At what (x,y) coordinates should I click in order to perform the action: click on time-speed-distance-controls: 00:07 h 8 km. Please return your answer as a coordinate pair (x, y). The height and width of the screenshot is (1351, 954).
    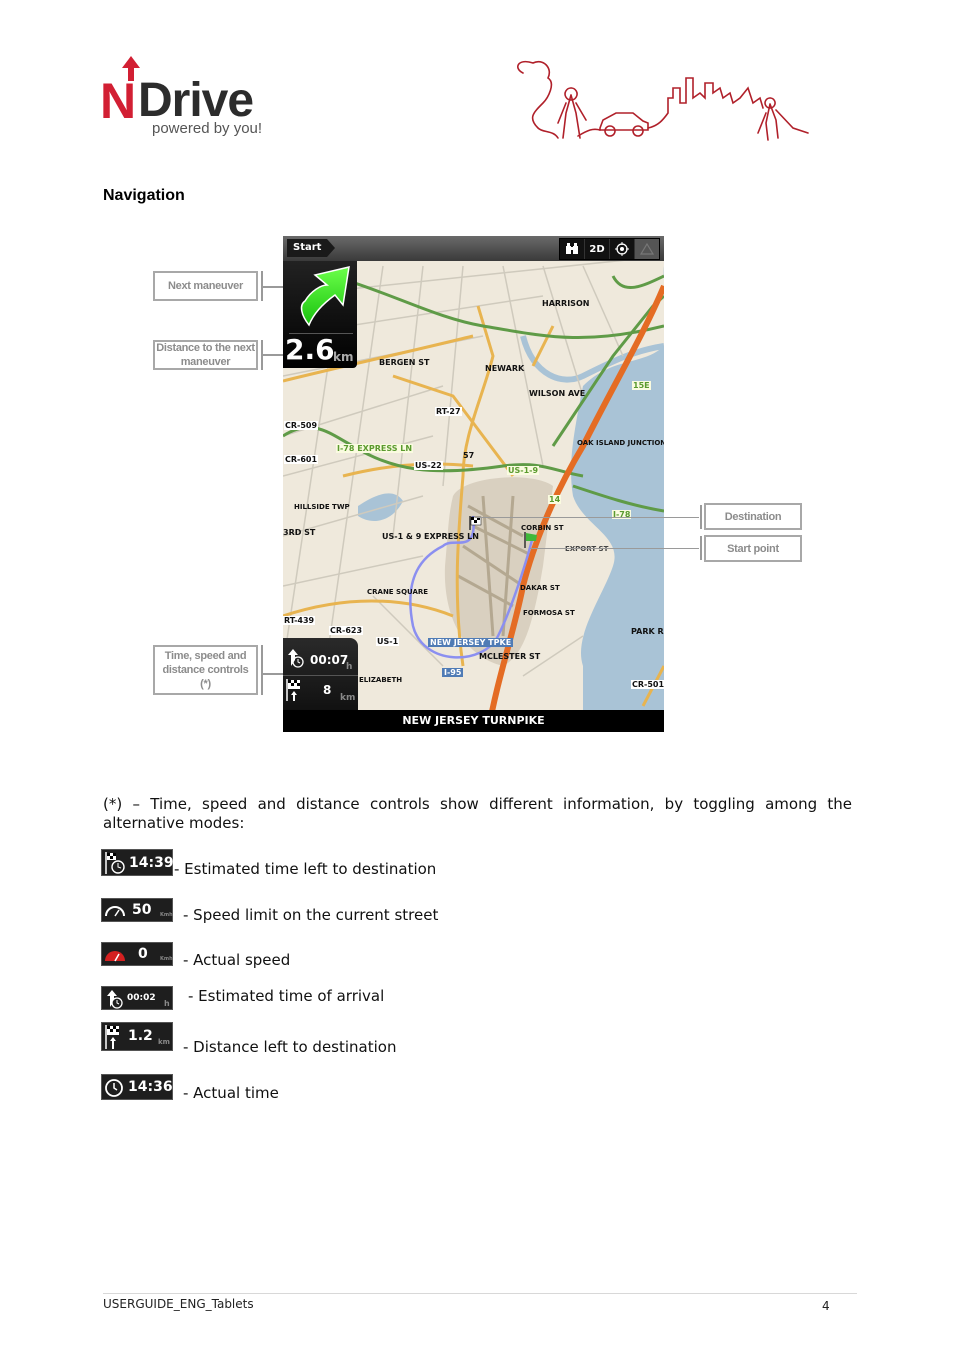
    Looking at the image, I should click on (320, 674).